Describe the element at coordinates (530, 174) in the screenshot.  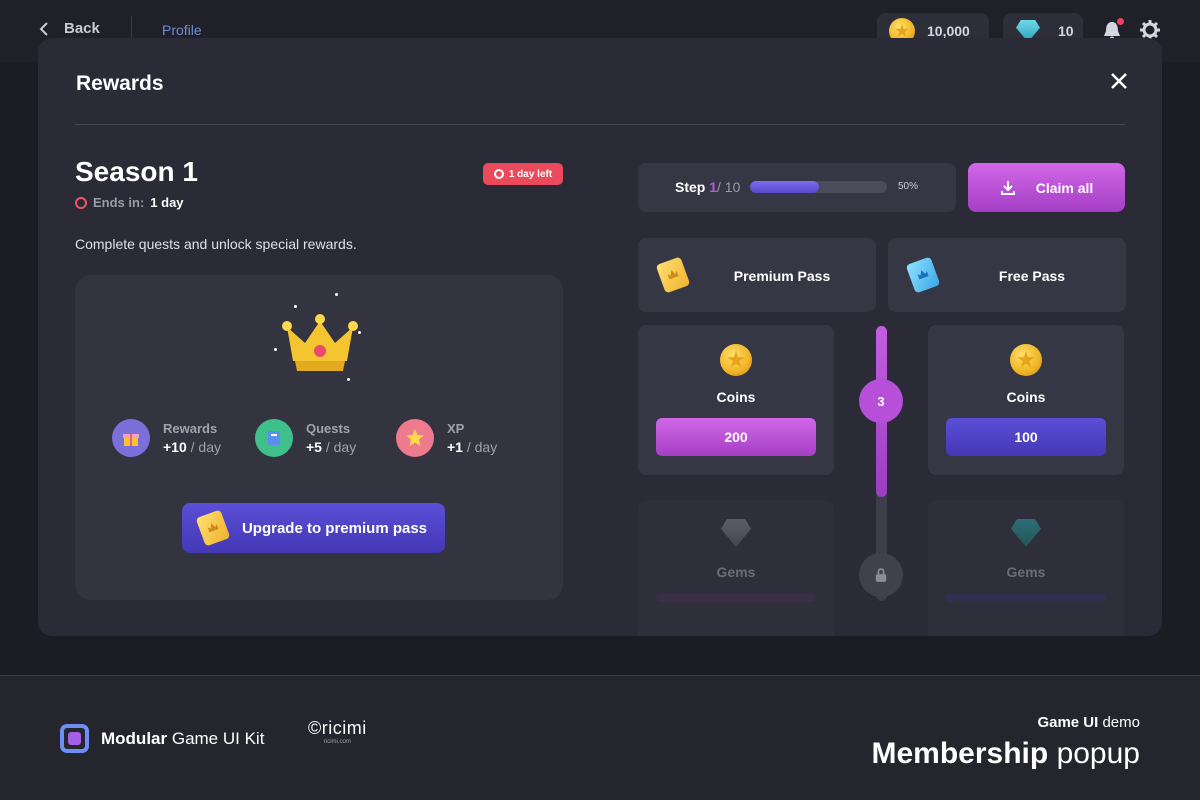
I see `badge-label: 1 day left` at that location.